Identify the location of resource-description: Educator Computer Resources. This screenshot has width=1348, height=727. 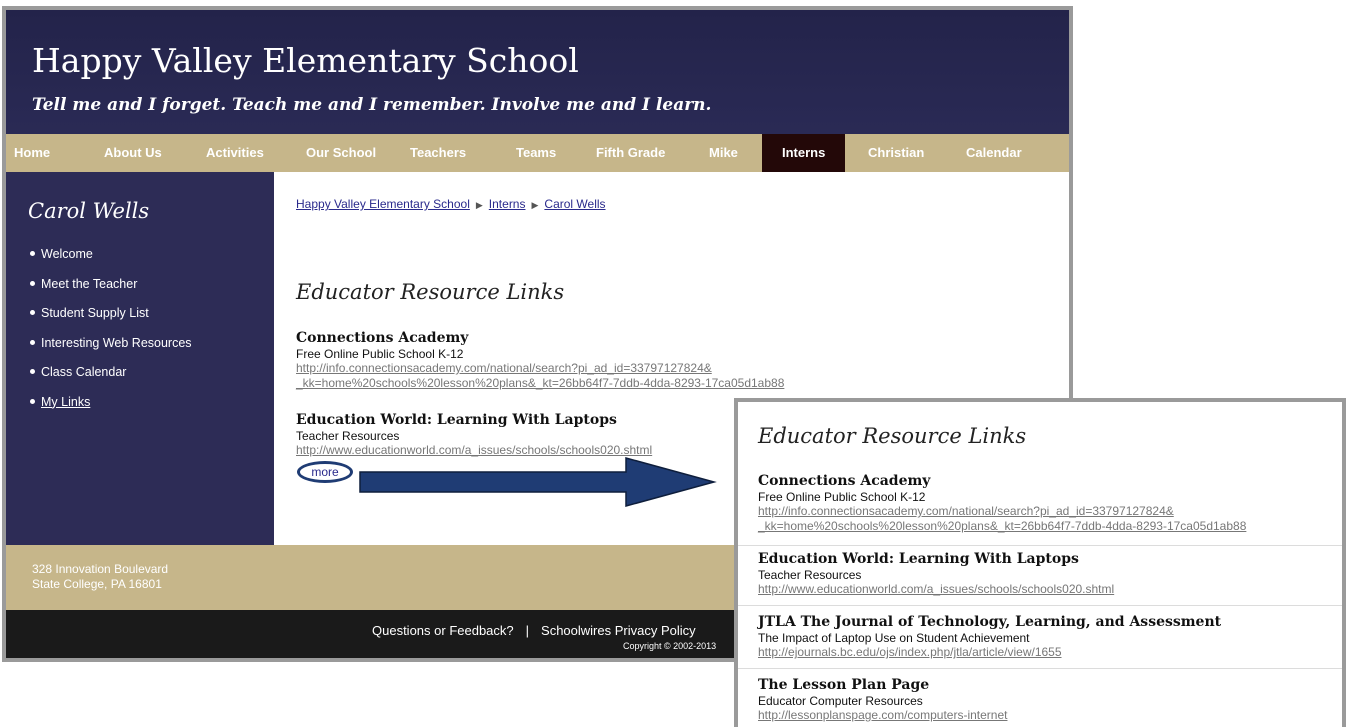
(840, 701).